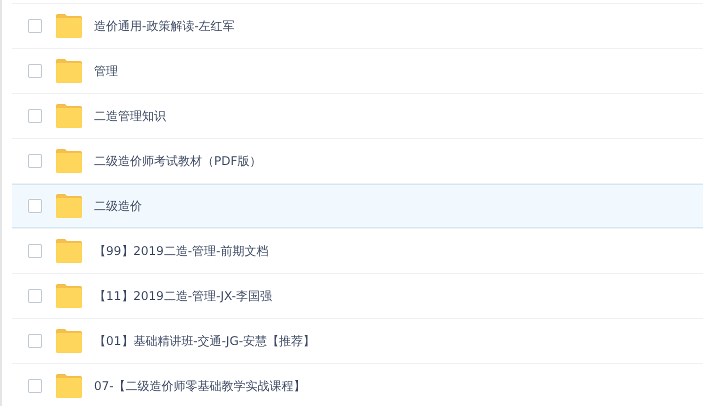 The height and width of the screenshot is (406, 703). What do you see at coordinates (357, 116) in the screenshot?
I see `file-row: 二造管理知识` at bounding box center [357, 116].